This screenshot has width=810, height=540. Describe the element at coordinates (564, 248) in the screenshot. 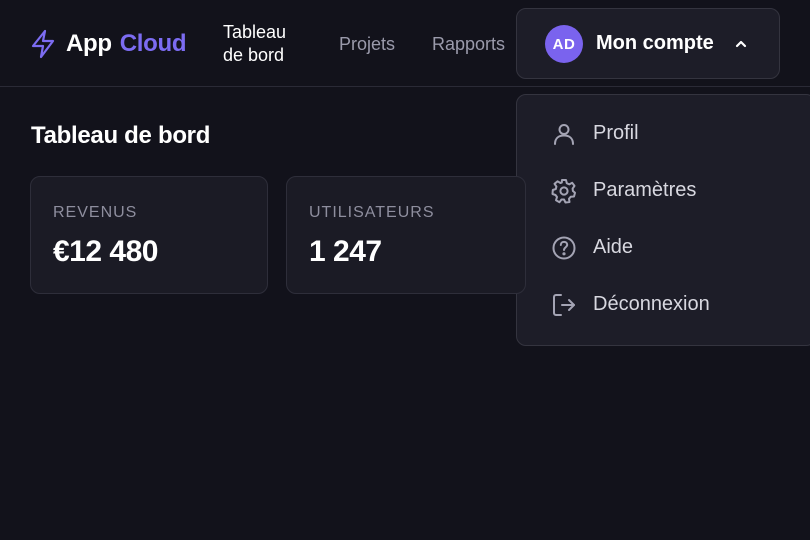

I see `help-icon` at that location.